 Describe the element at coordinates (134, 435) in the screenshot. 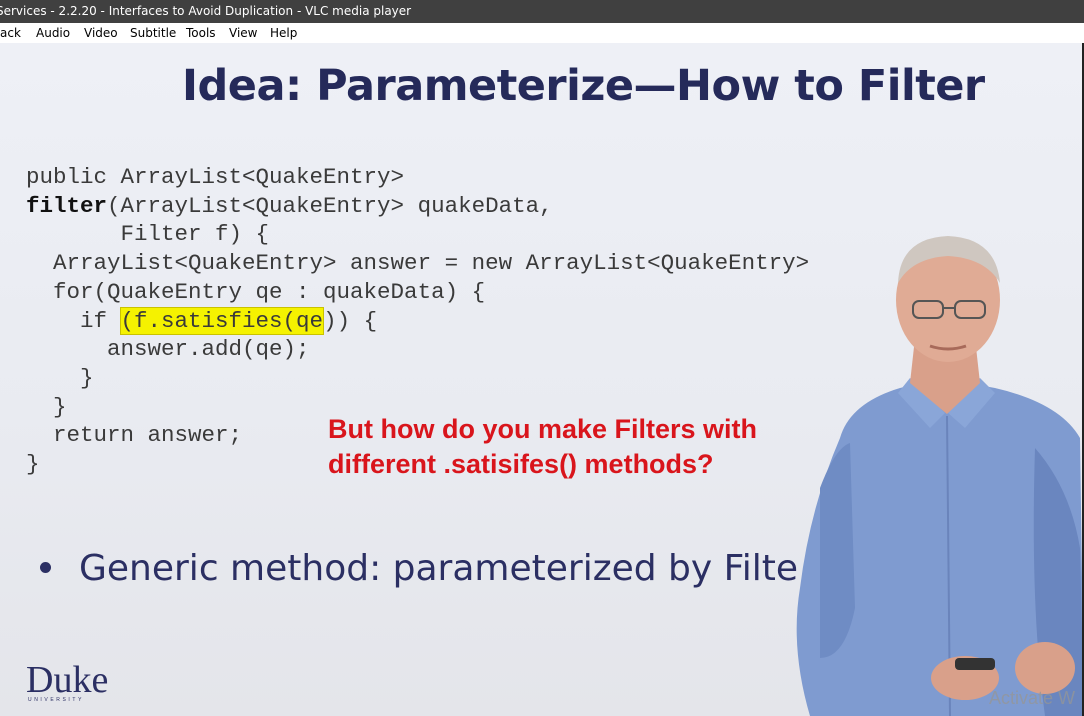

I see `code-line: return answer;` at that location.